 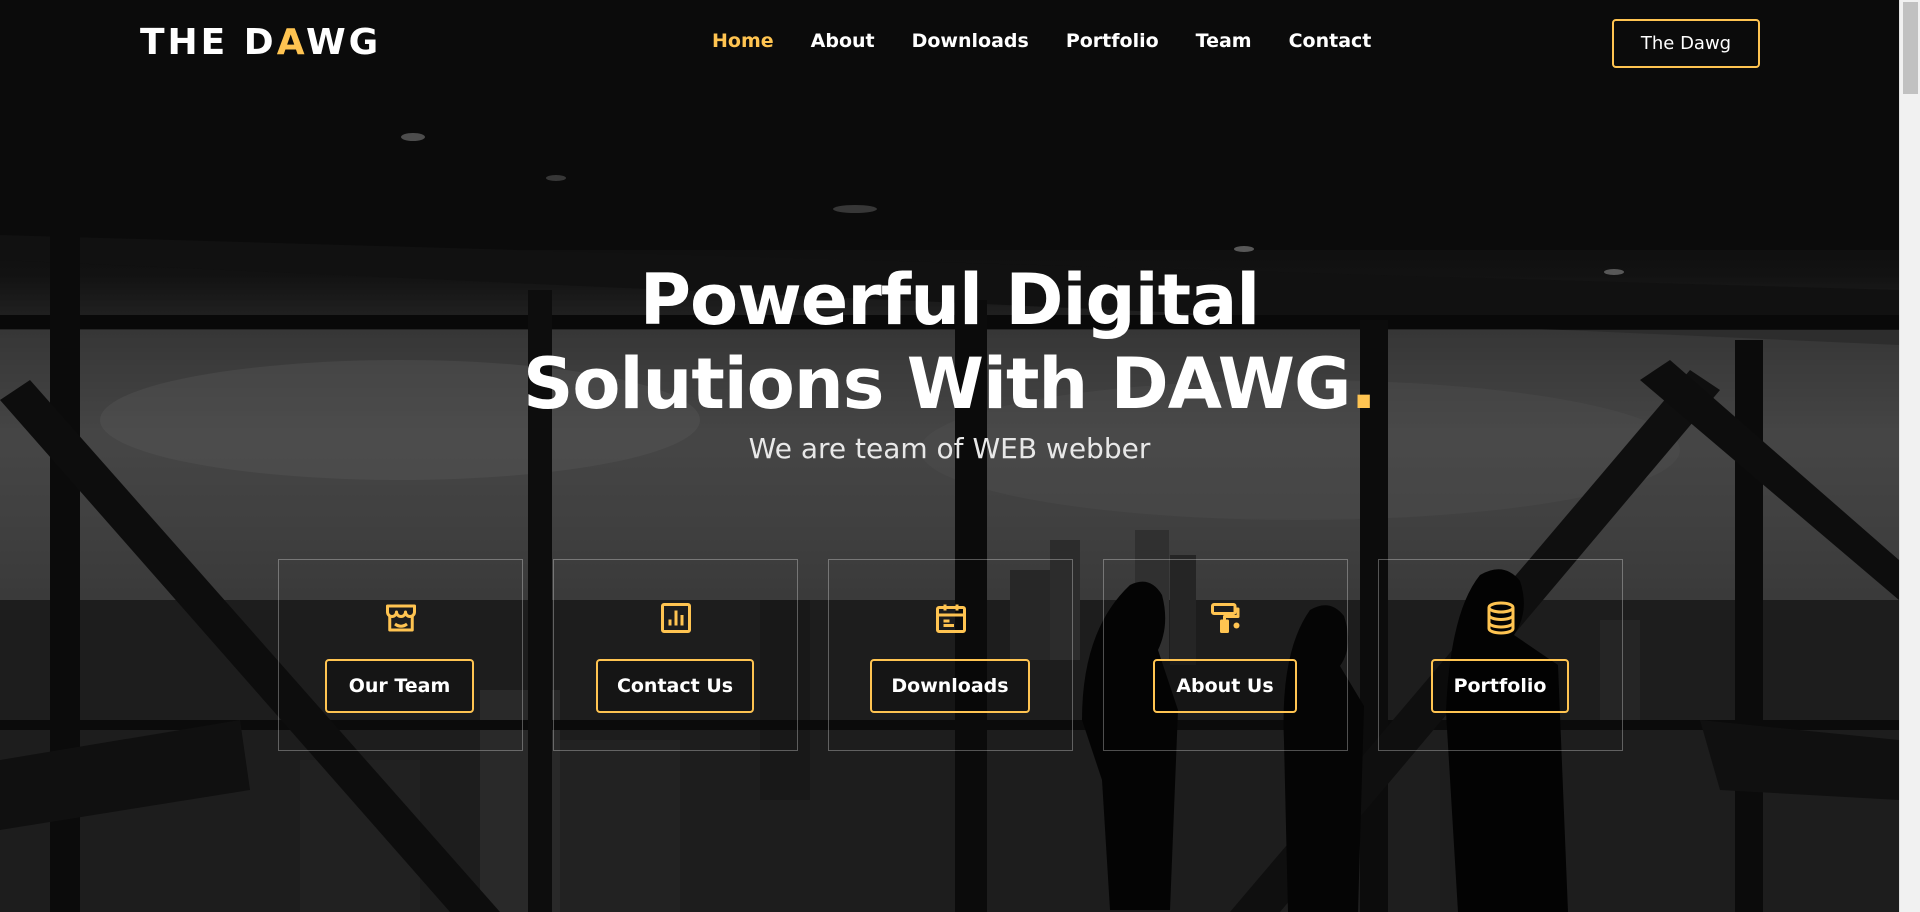 What do you see at coordinates (400, 655) in the screenshot?
I see `feature-box-our-team: Our Team` at bounding box center [400, 655].